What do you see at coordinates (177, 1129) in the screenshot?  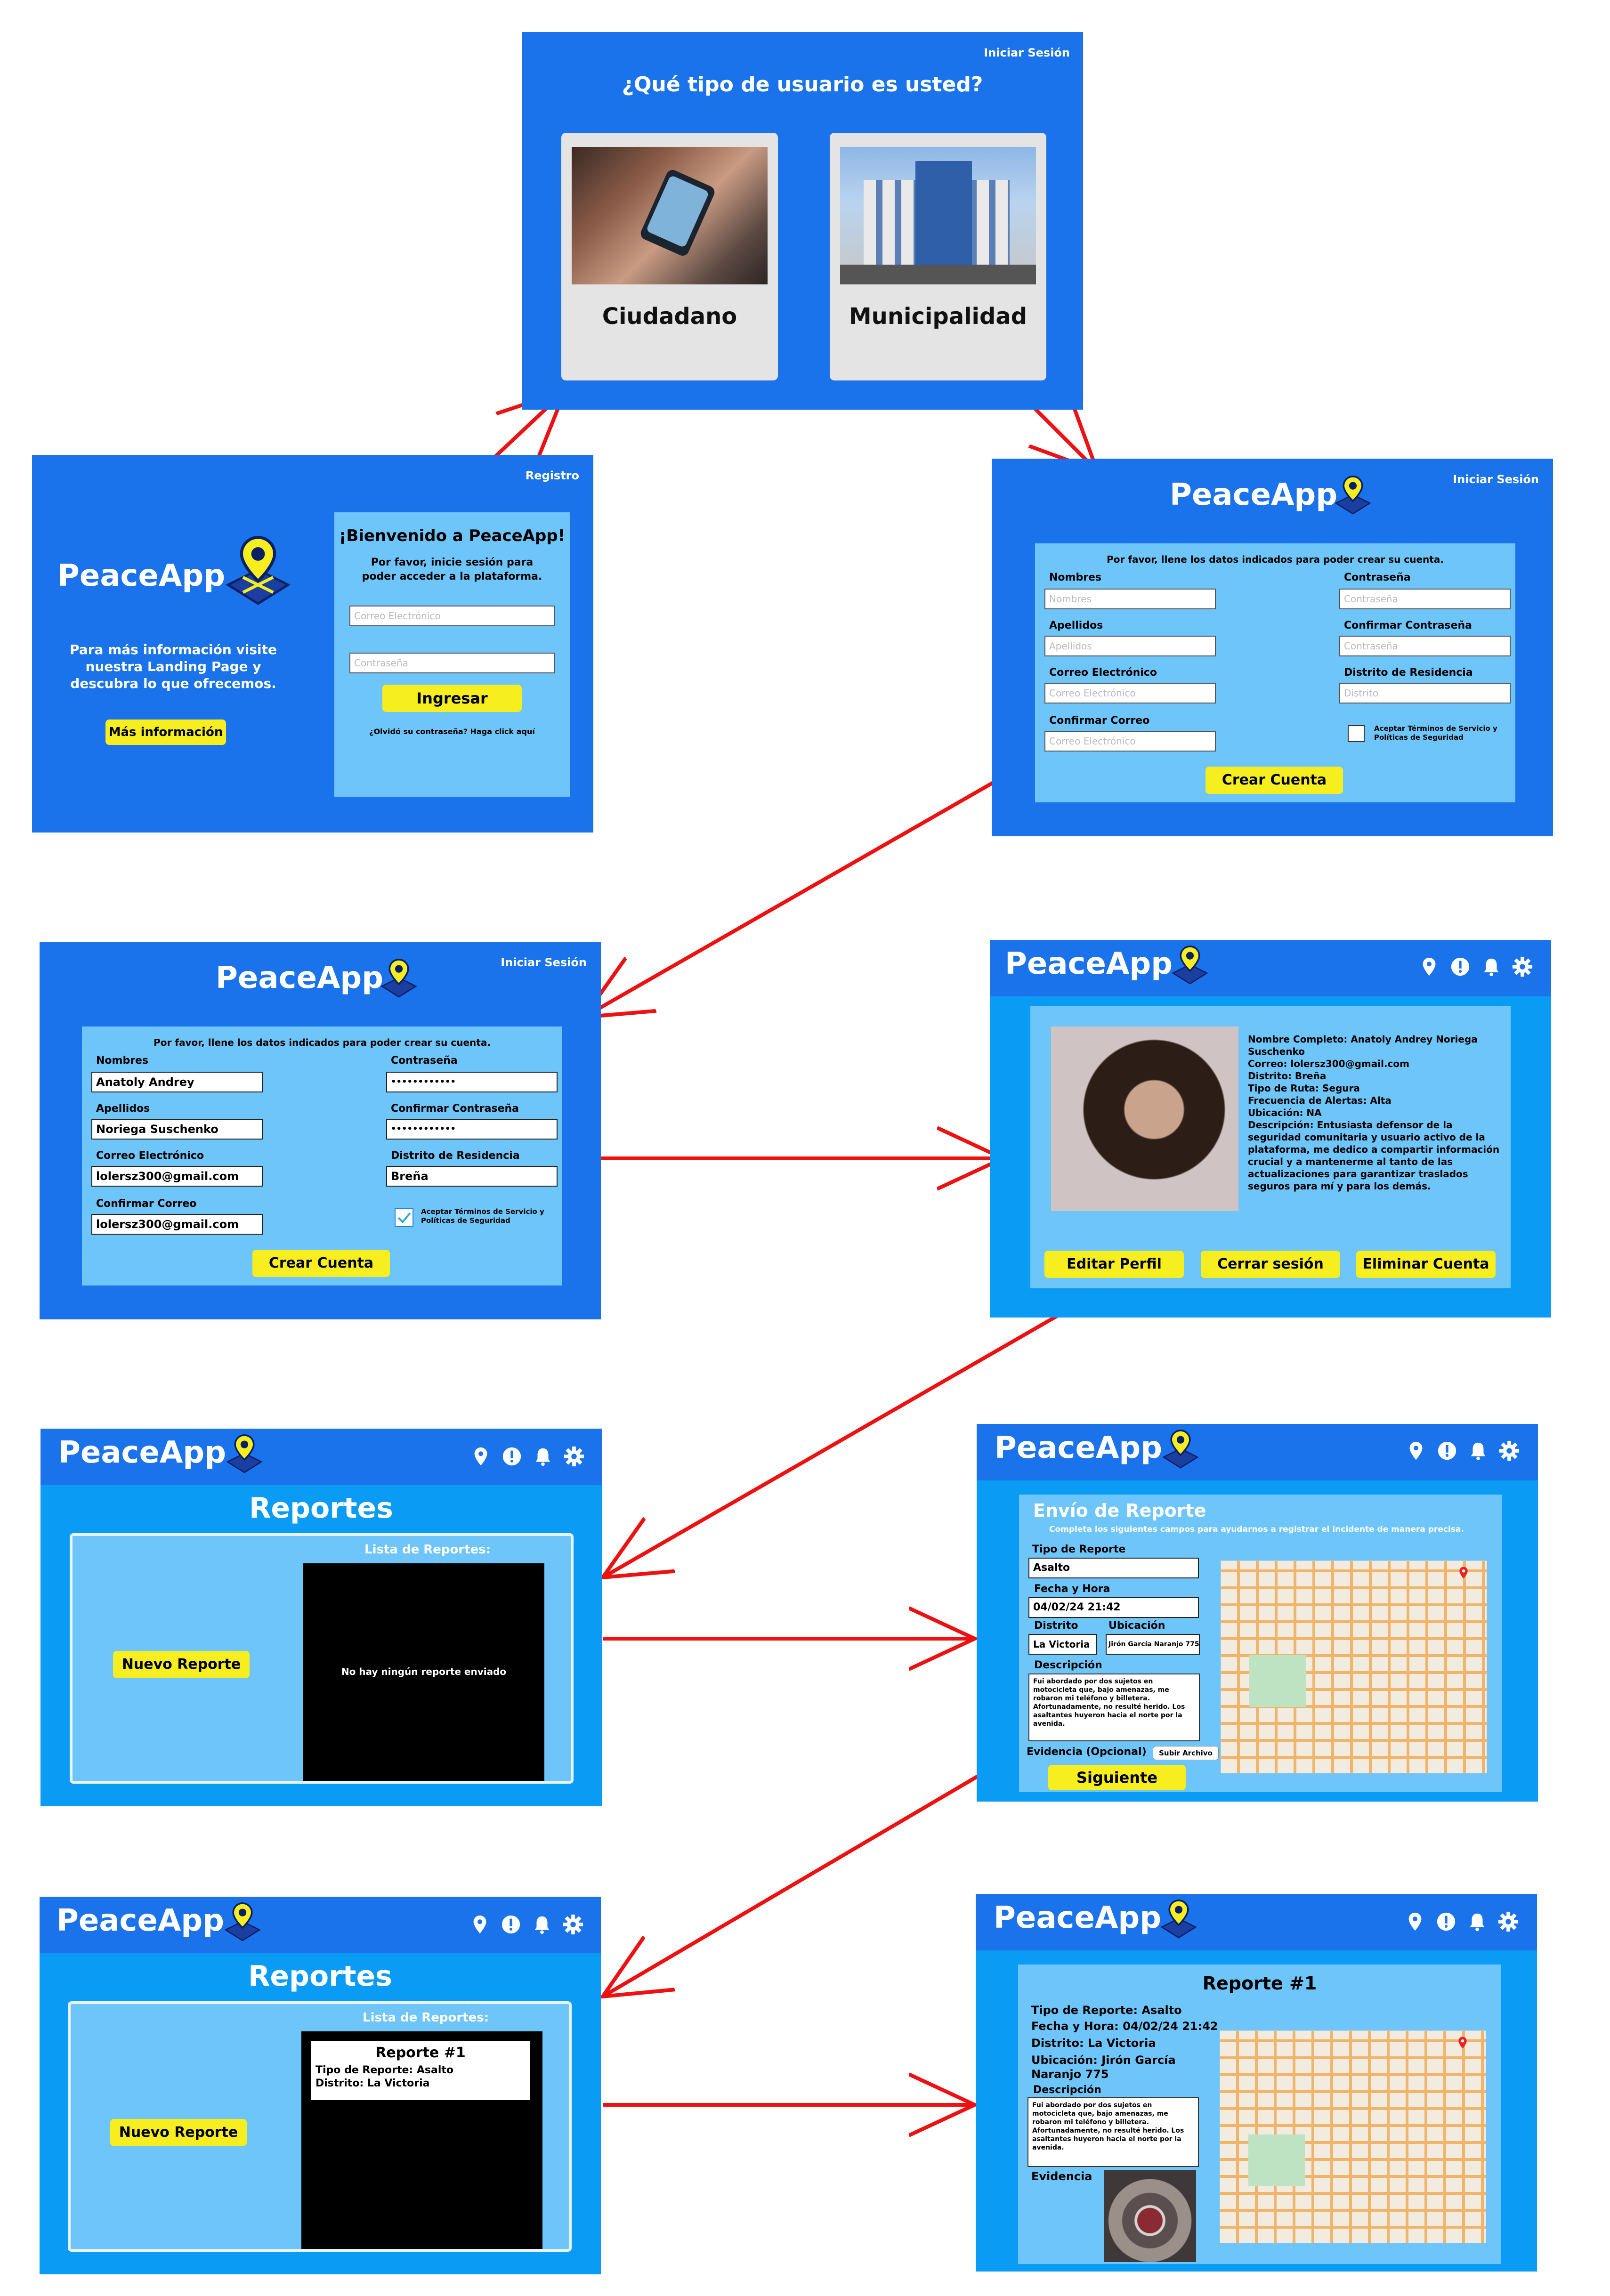 I see `surnames-field: Noriega Suschenko` at bounding box center [177, 1129].